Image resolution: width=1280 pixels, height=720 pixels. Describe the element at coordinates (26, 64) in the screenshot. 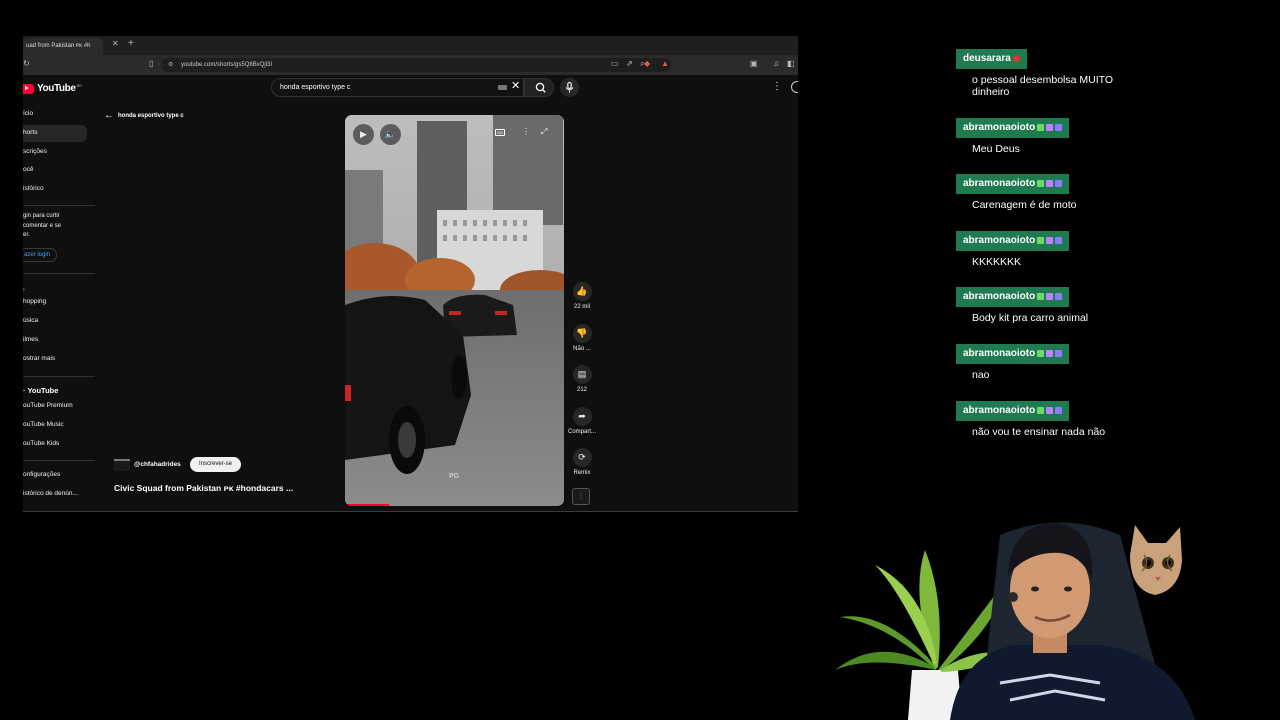

I see `reload-icon: ↻` at that location.